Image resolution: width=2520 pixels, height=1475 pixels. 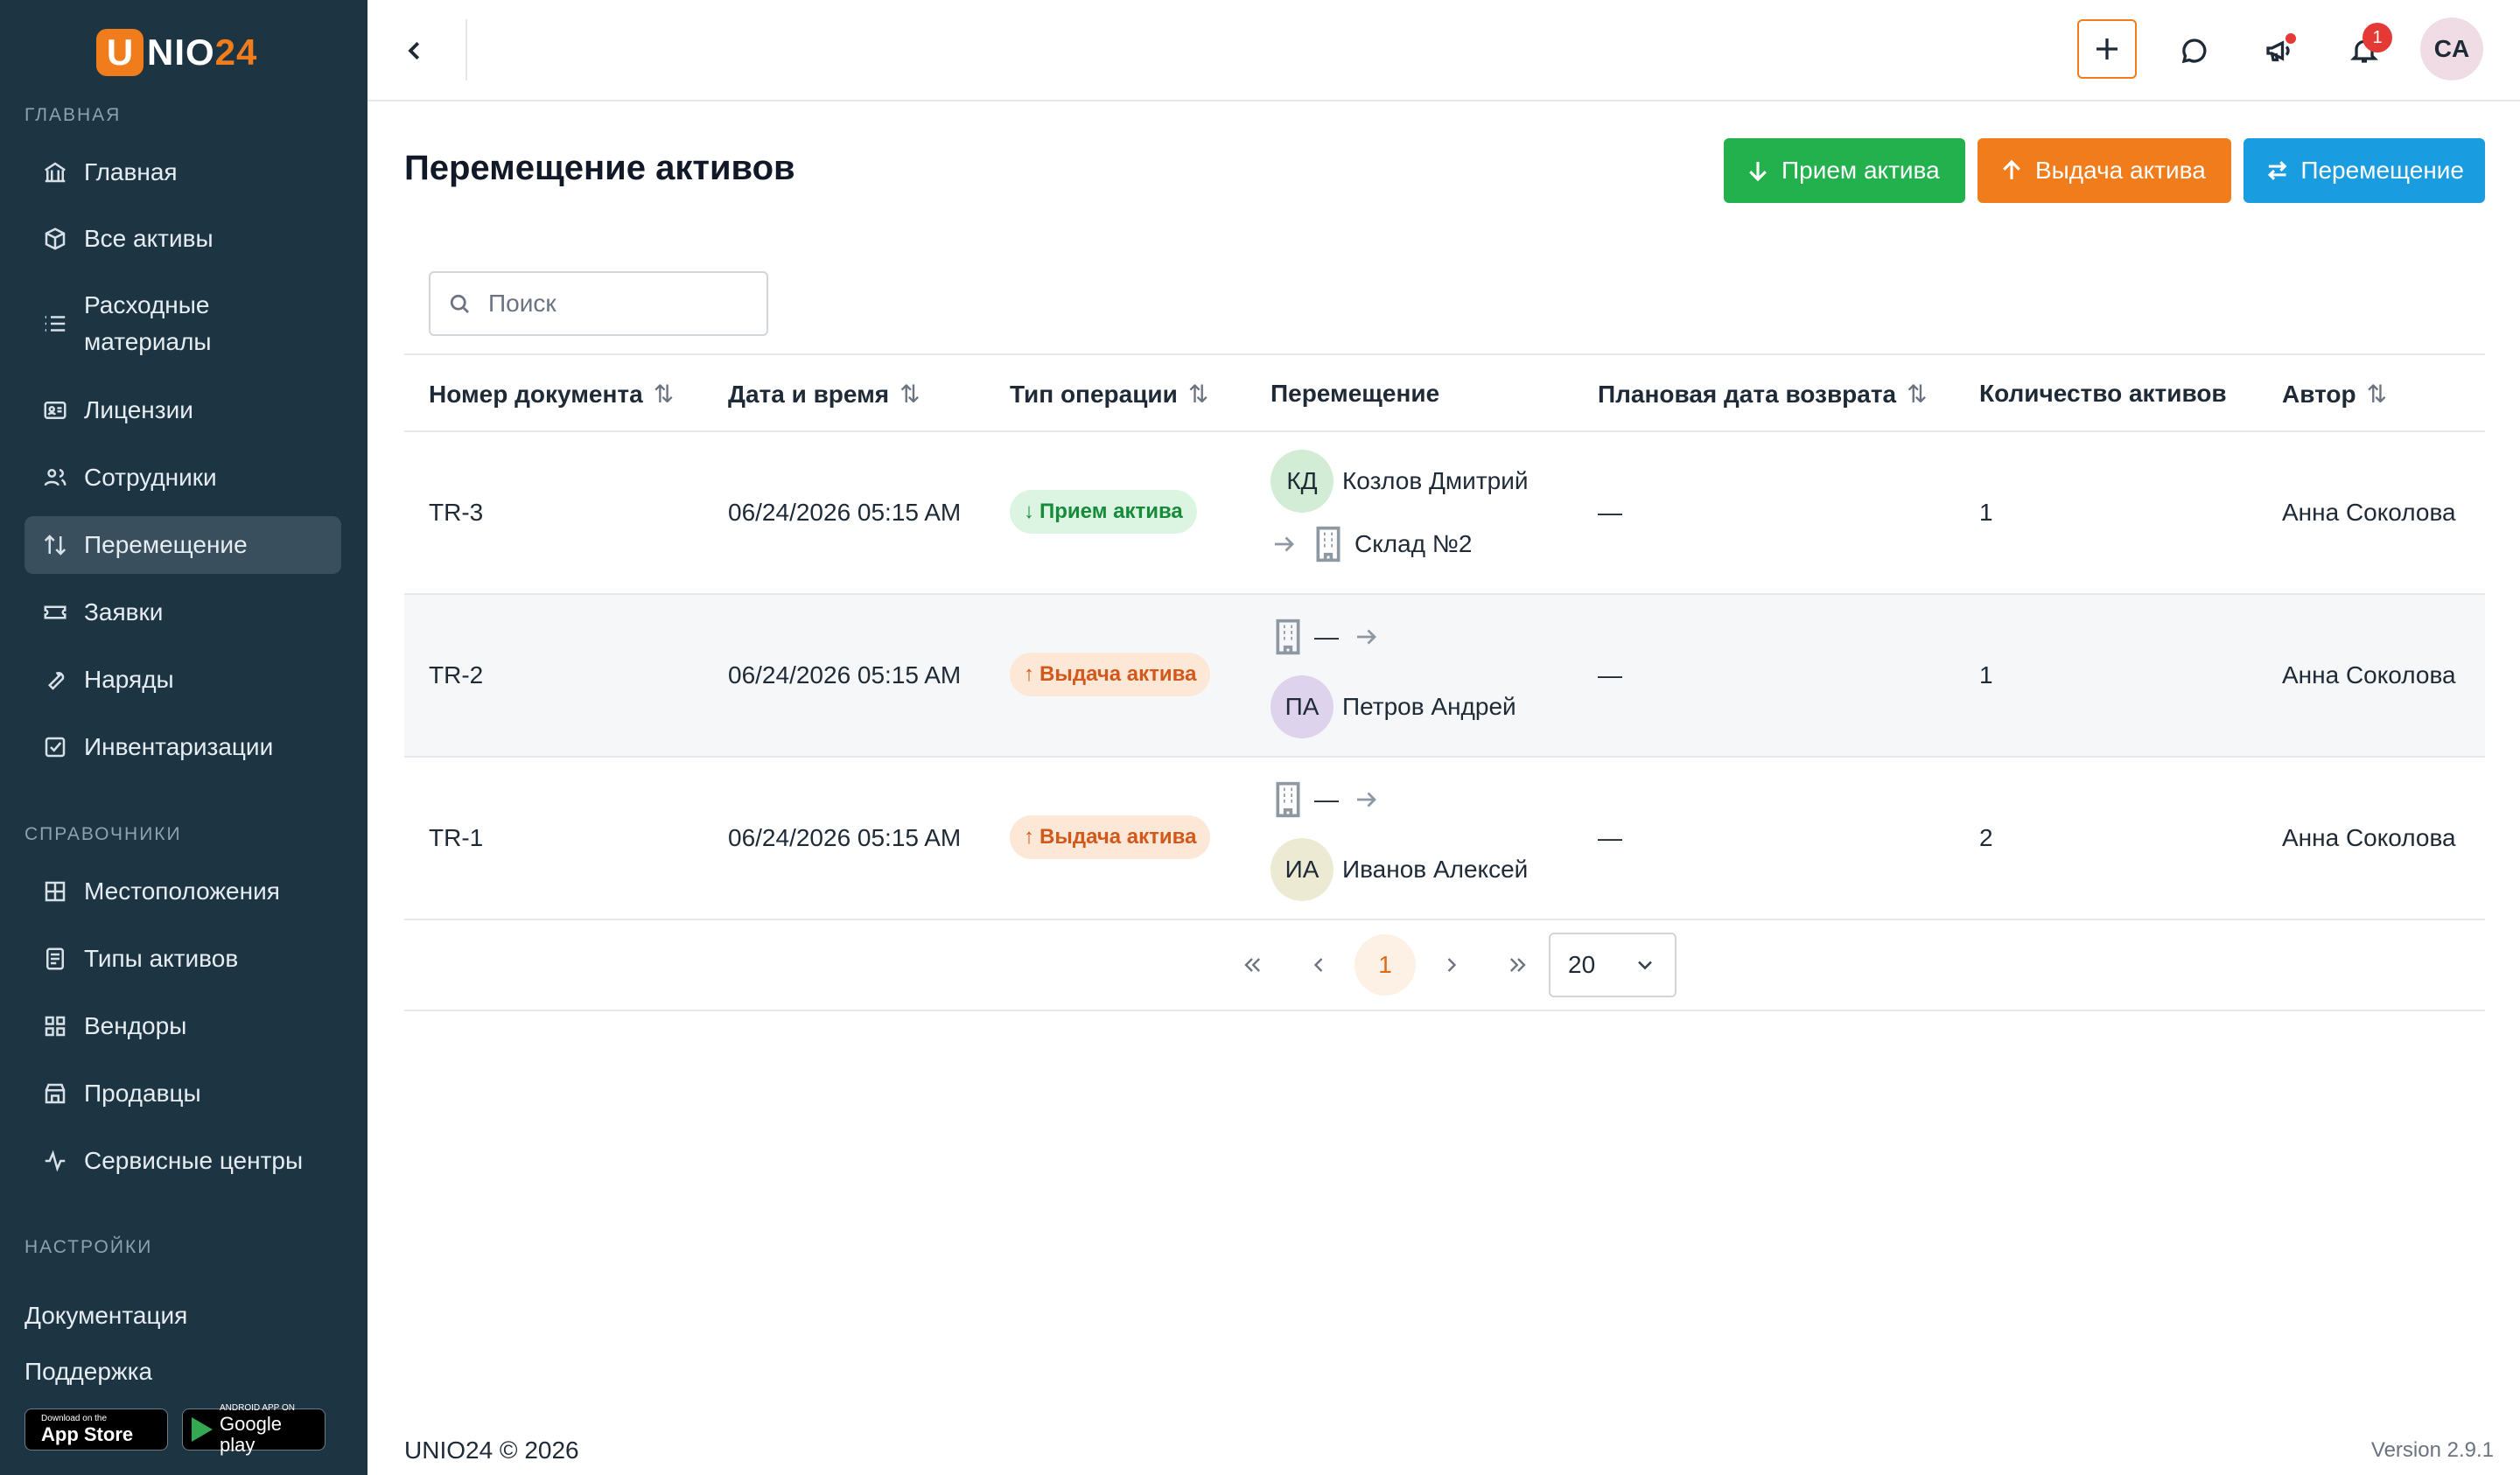 What do you see at coordinates (182, 172) in the screenshot?
I see `sidebar-item-home: Главная` at bounding box center [182, 172].